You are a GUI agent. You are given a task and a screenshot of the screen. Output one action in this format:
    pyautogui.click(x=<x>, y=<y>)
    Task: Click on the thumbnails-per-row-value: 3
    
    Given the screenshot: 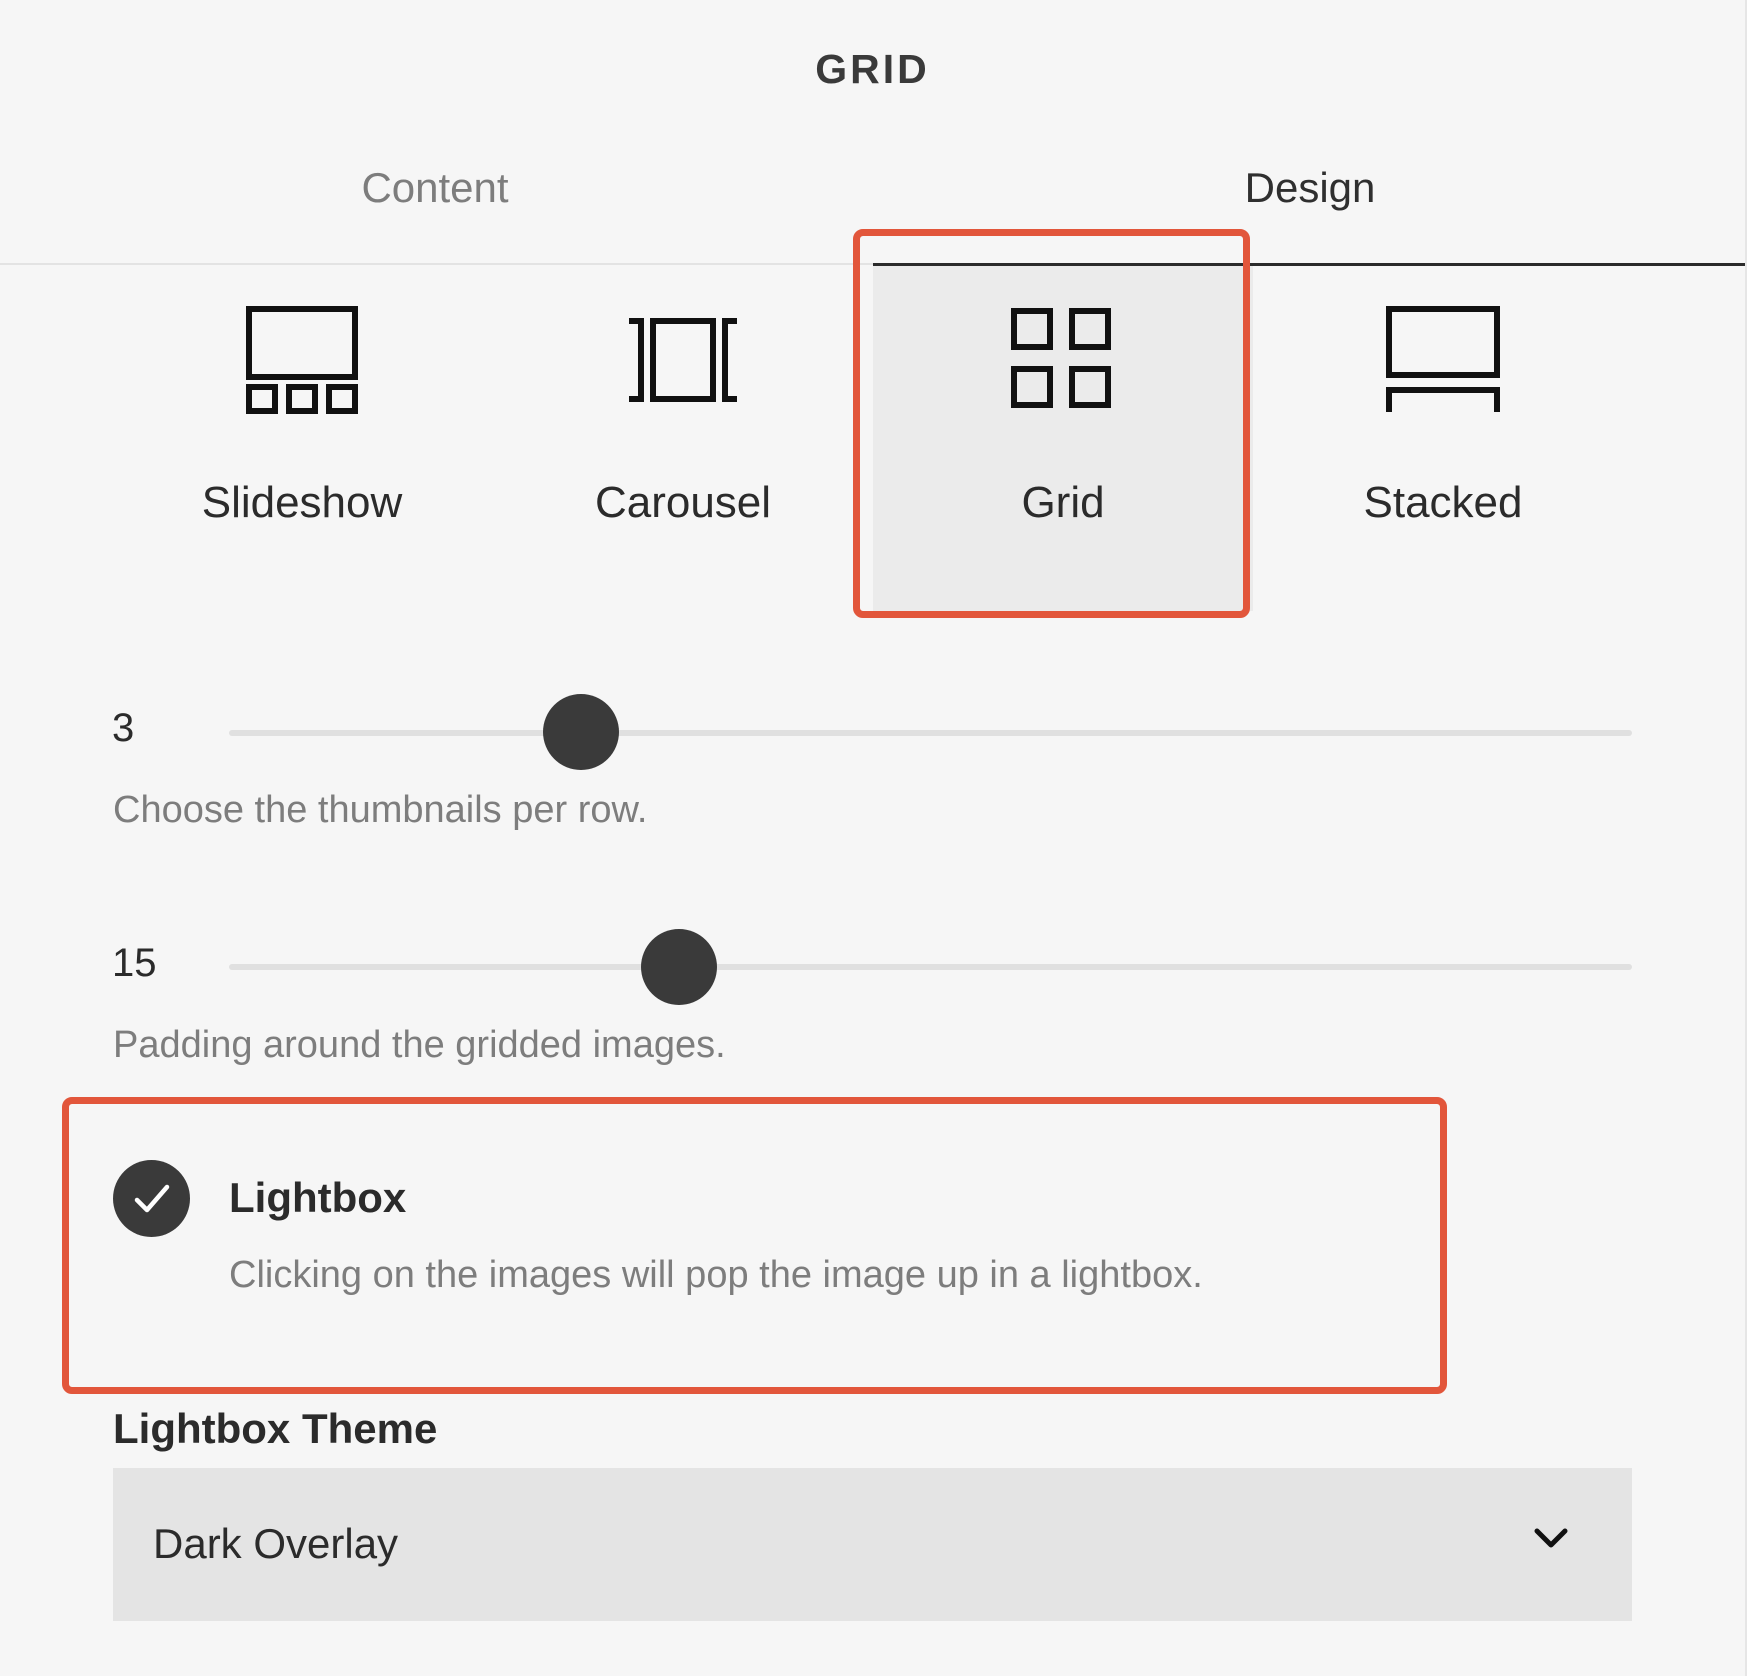 What is the action you would take?
    pyautogui.click(x=123, y=728)
    